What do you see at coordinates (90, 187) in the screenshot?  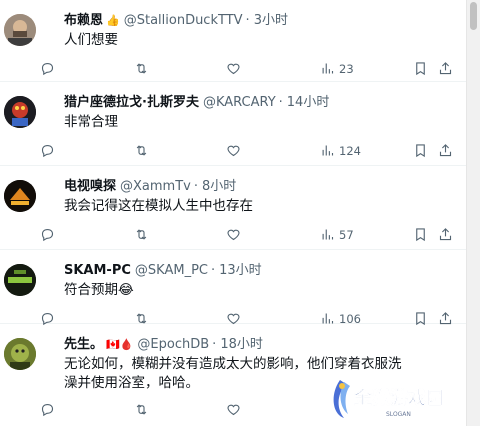 I see `display-name: 电视嗅探` at bounding box center [90, 187].